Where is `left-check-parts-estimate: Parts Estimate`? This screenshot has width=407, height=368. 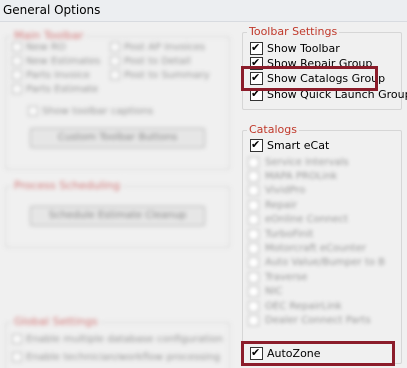 left-check-parts-estimate: Parts Estimate is located at coordinates (55, 89).